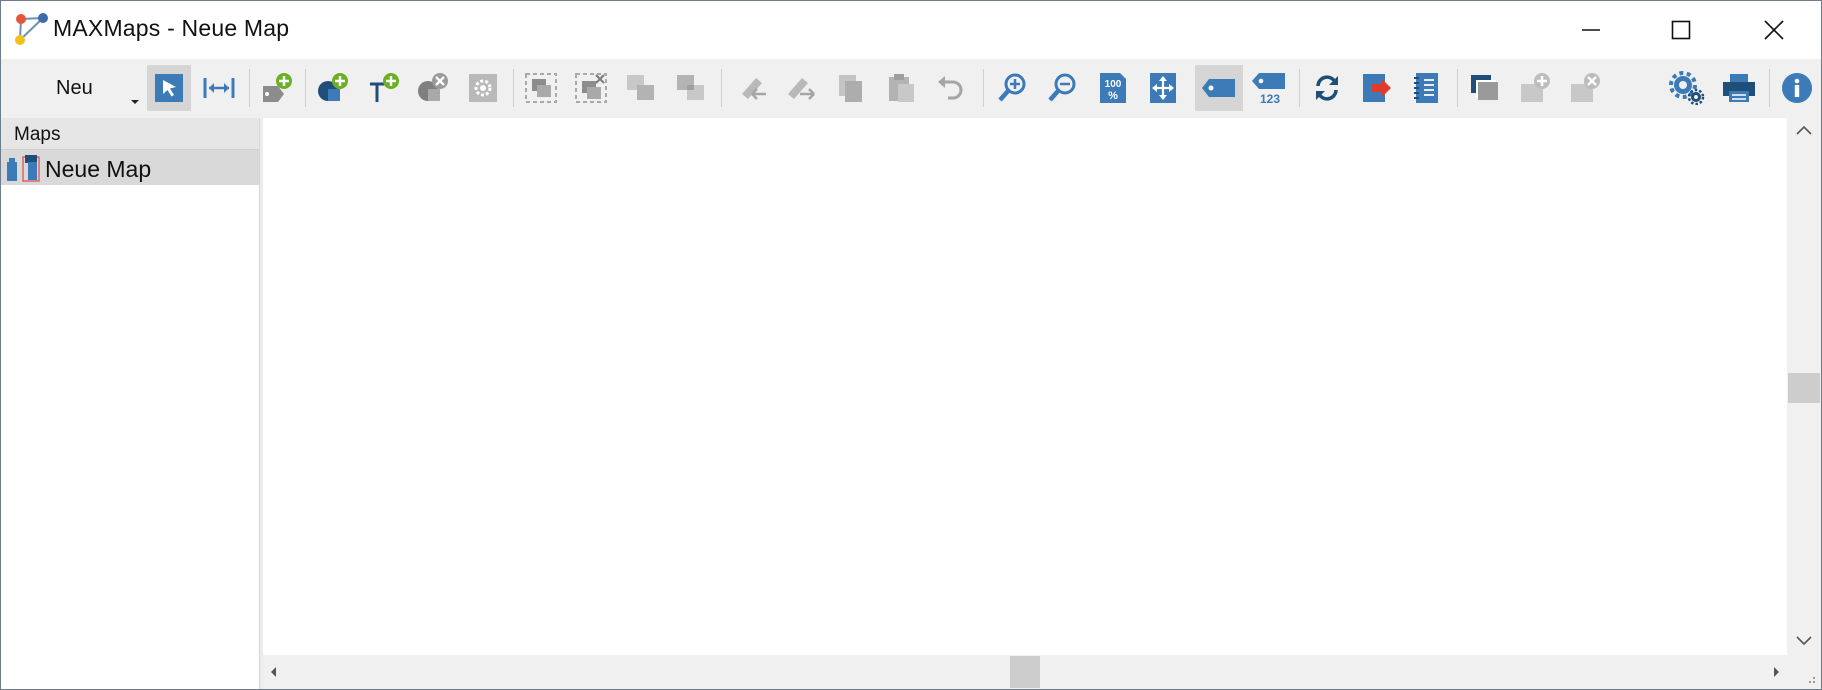 This screenshot has width=1822, height=690. I want to click on info-button, so click(1797, 88).